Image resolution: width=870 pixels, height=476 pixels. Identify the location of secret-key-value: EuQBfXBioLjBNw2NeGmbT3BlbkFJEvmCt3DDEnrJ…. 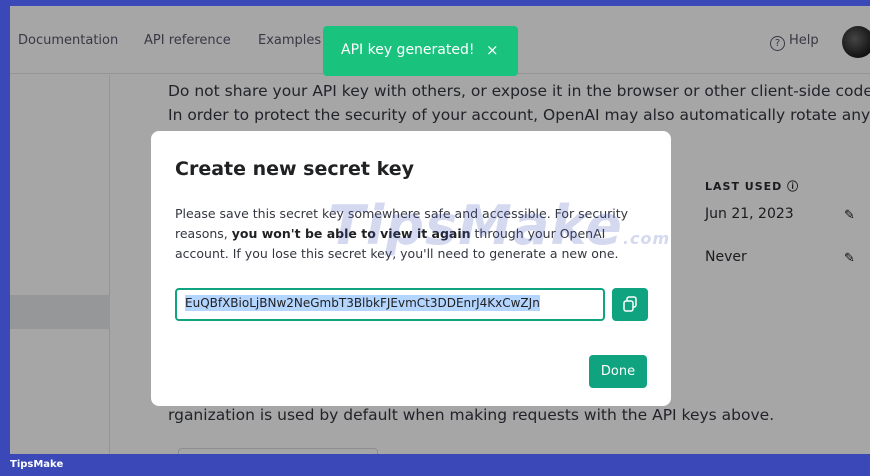
(362, 303).